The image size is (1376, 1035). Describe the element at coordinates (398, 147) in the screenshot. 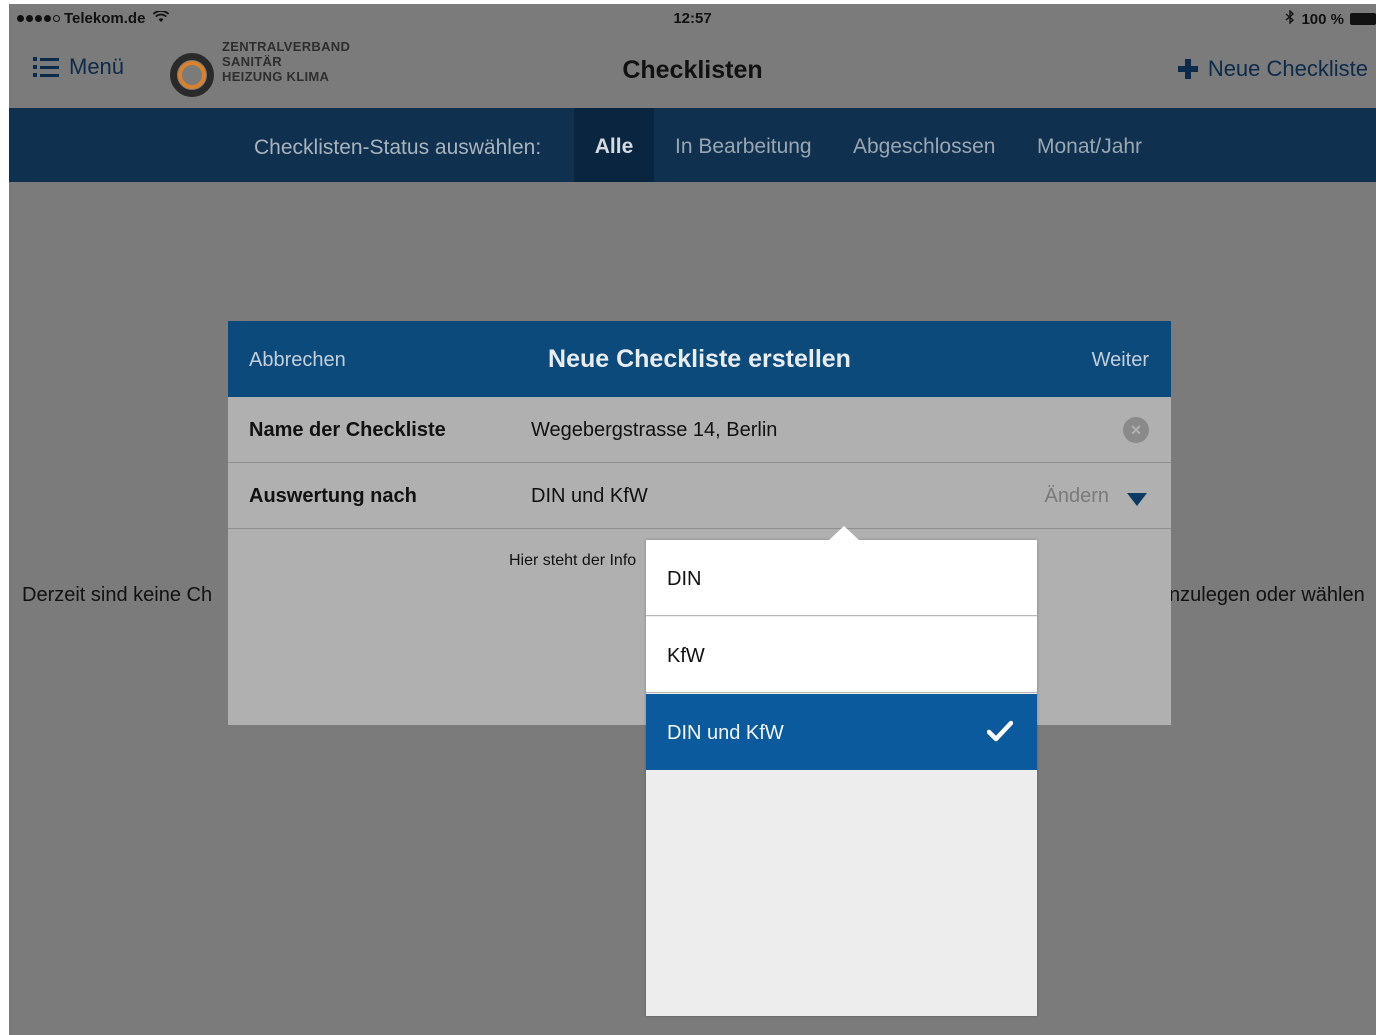

I see `filter-label: Checklisten-Status auswählen:` at that location.